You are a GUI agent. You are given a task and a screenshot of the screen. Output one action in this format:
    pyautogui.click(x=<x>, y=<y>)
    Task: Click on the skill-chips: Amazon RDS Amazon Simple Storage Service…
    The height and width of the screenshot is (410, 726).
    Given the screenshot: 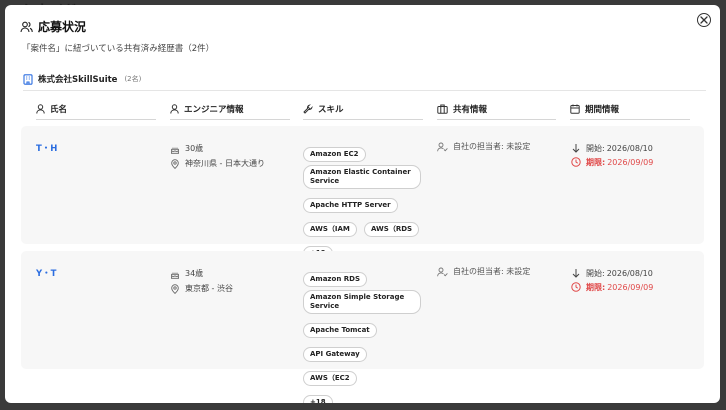 What is the action you would take?
    pyautogui.click(x=365, y=334)
    